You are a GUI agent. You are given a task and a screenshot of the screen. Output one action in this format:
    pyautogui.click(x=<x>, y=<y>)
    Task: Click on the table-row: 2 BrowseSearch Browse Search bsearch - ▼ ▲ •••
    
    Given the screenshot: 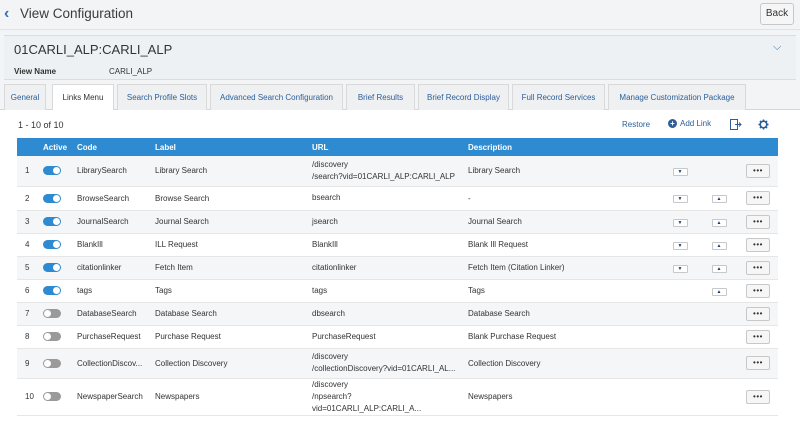 What is the action you would take?
    pyautogui.click(x=397, y=198)
    